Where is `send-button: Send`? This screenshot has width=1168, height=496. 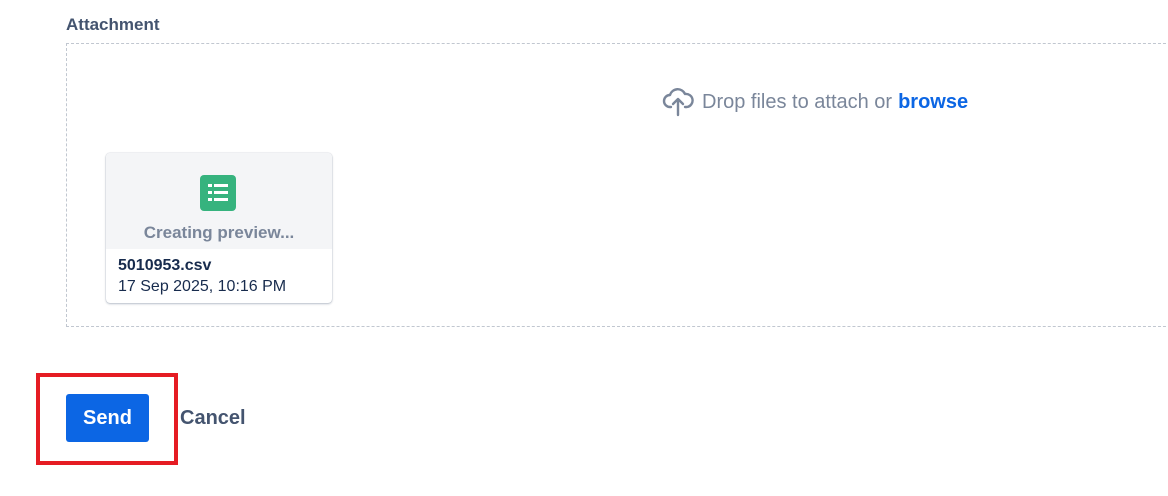 send-button: Send is located at coordinates (107, 418).